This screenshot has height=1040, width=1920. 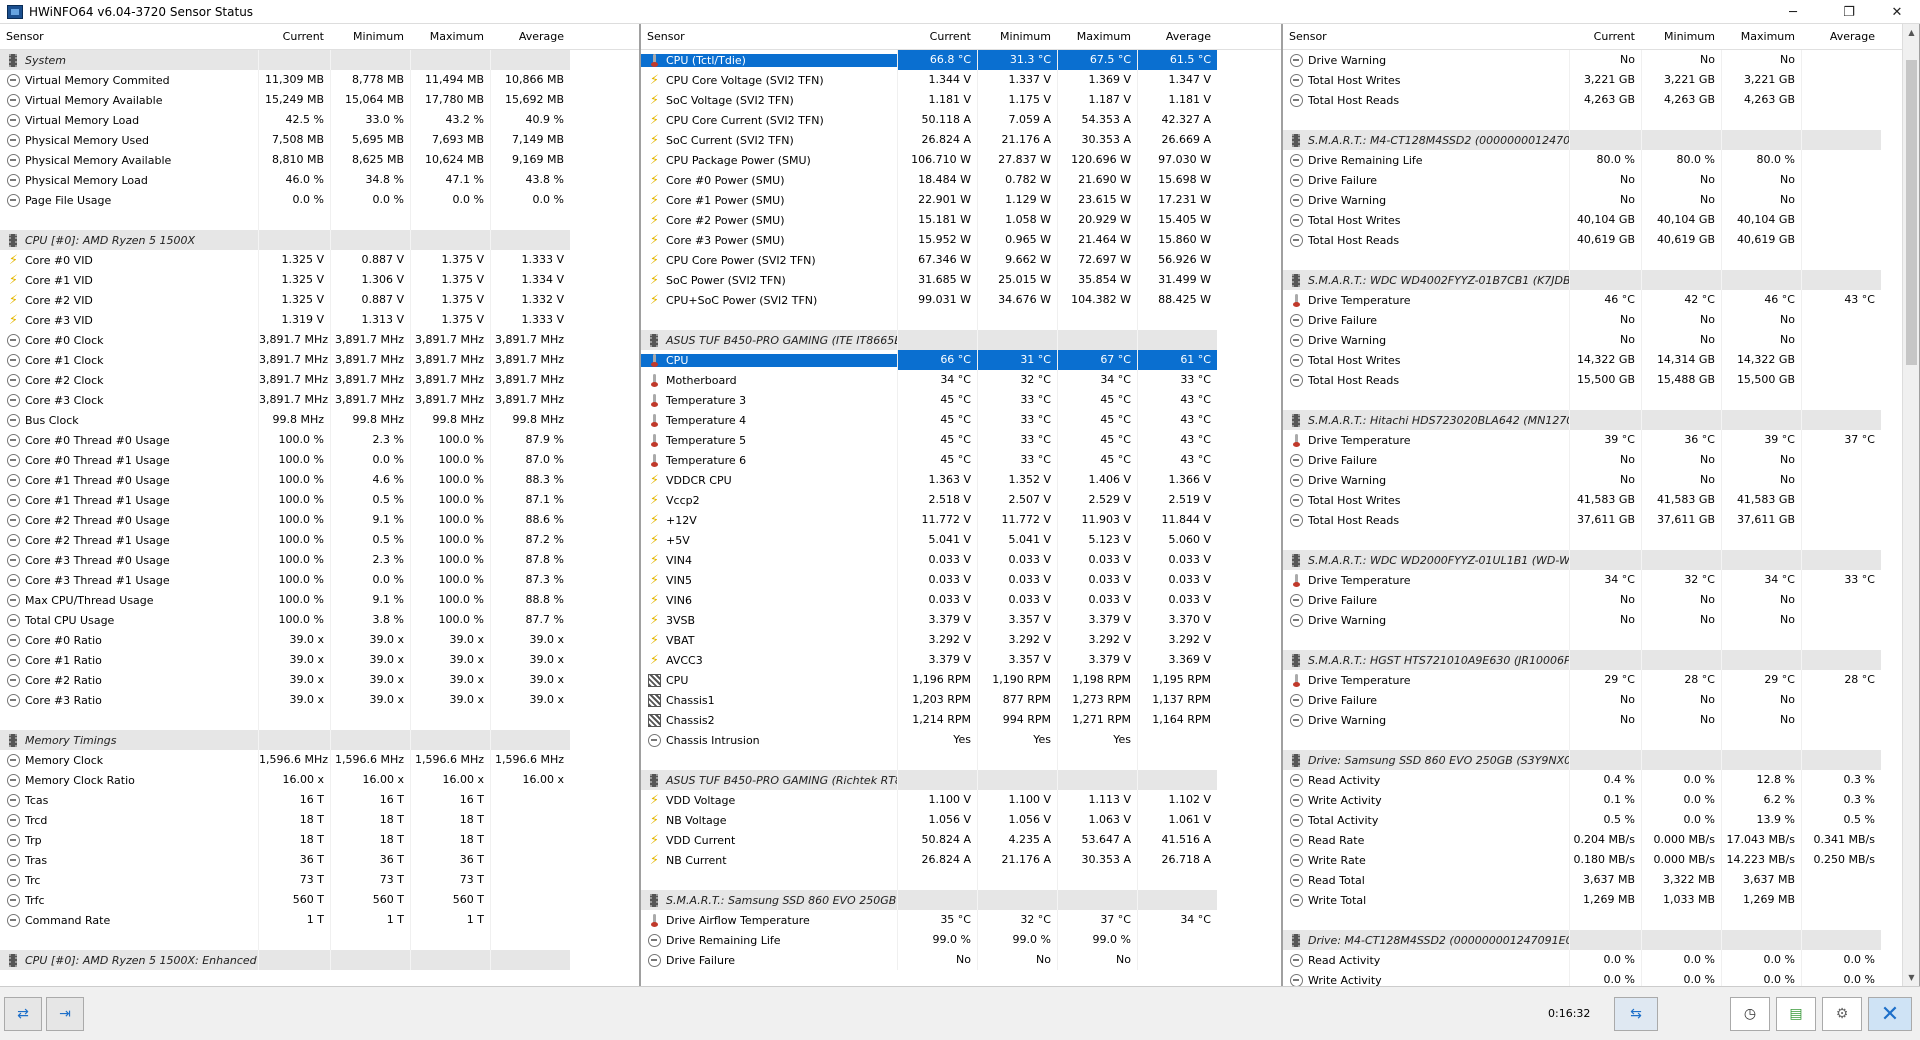 I want to click on sensor-row: ⚡ Core #3 VID 1.319 V 1.313 V 1.375 V 1.333 V, so click(x=319, y=320).